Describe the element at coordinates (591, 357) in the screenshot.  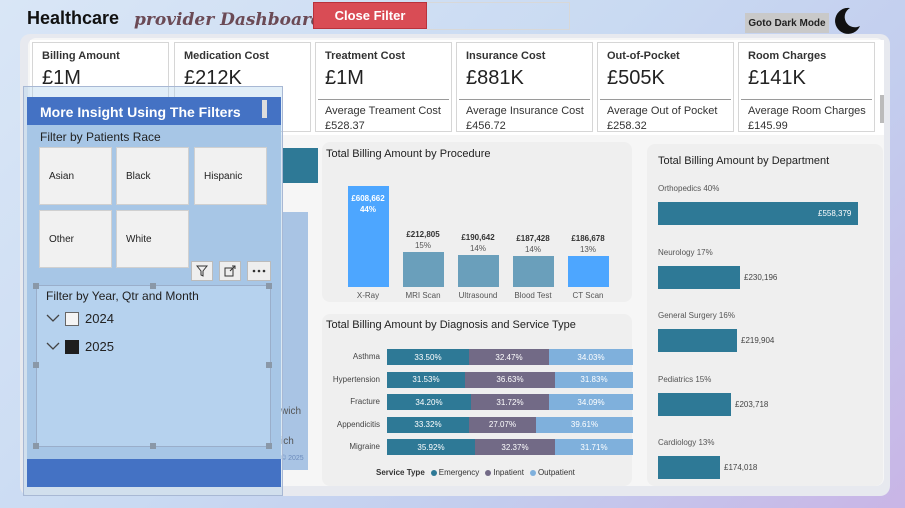
I see `stacked-segment: 34.03%` at that location.